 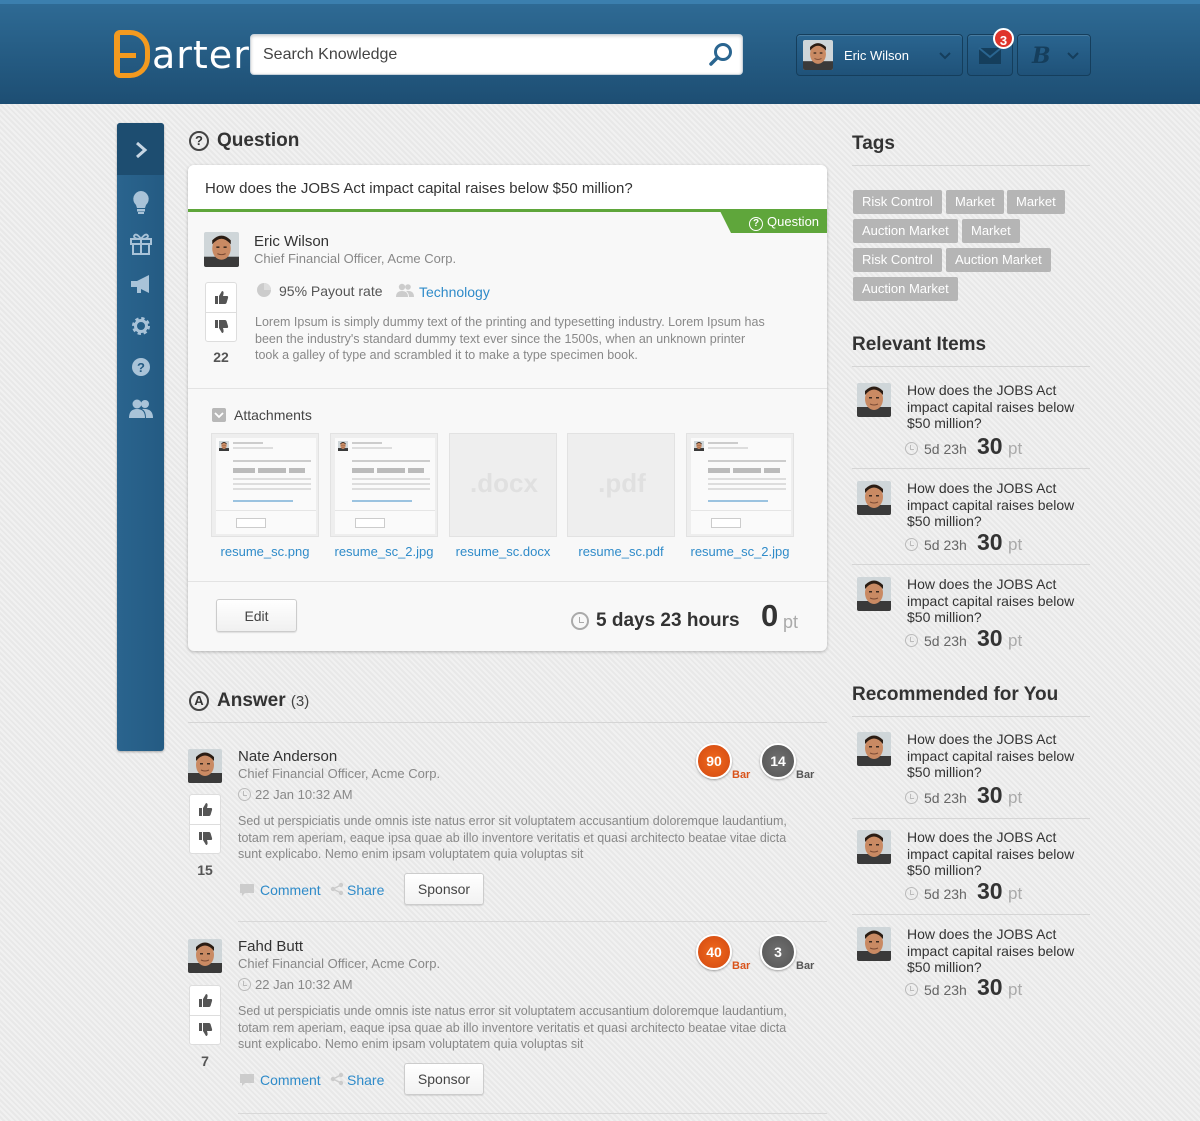 What do you see at coordinates (668, 620) in the screenshot?
I see `time-remaining: 5 days 23 hours` at bounding box center [668, 620].